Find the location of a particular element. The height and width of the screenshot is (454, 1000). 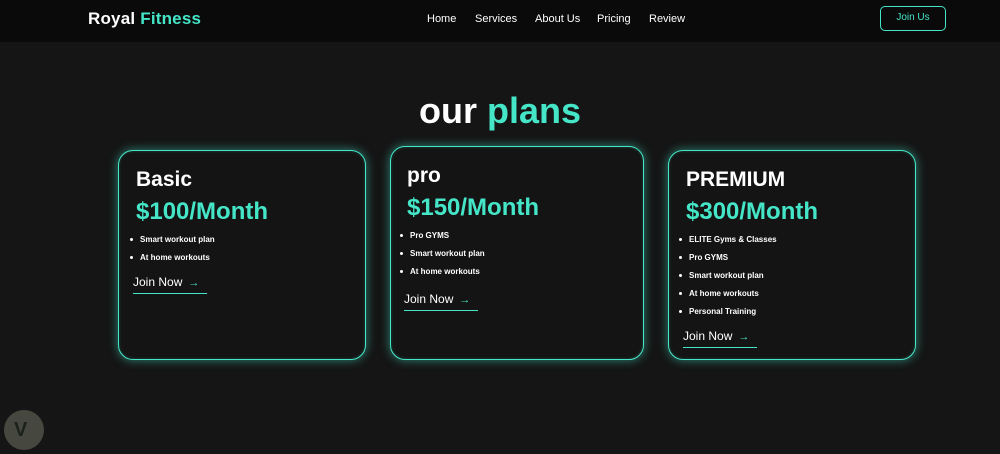

nav-pricing: Pricing is located at coordinates (614, 19).